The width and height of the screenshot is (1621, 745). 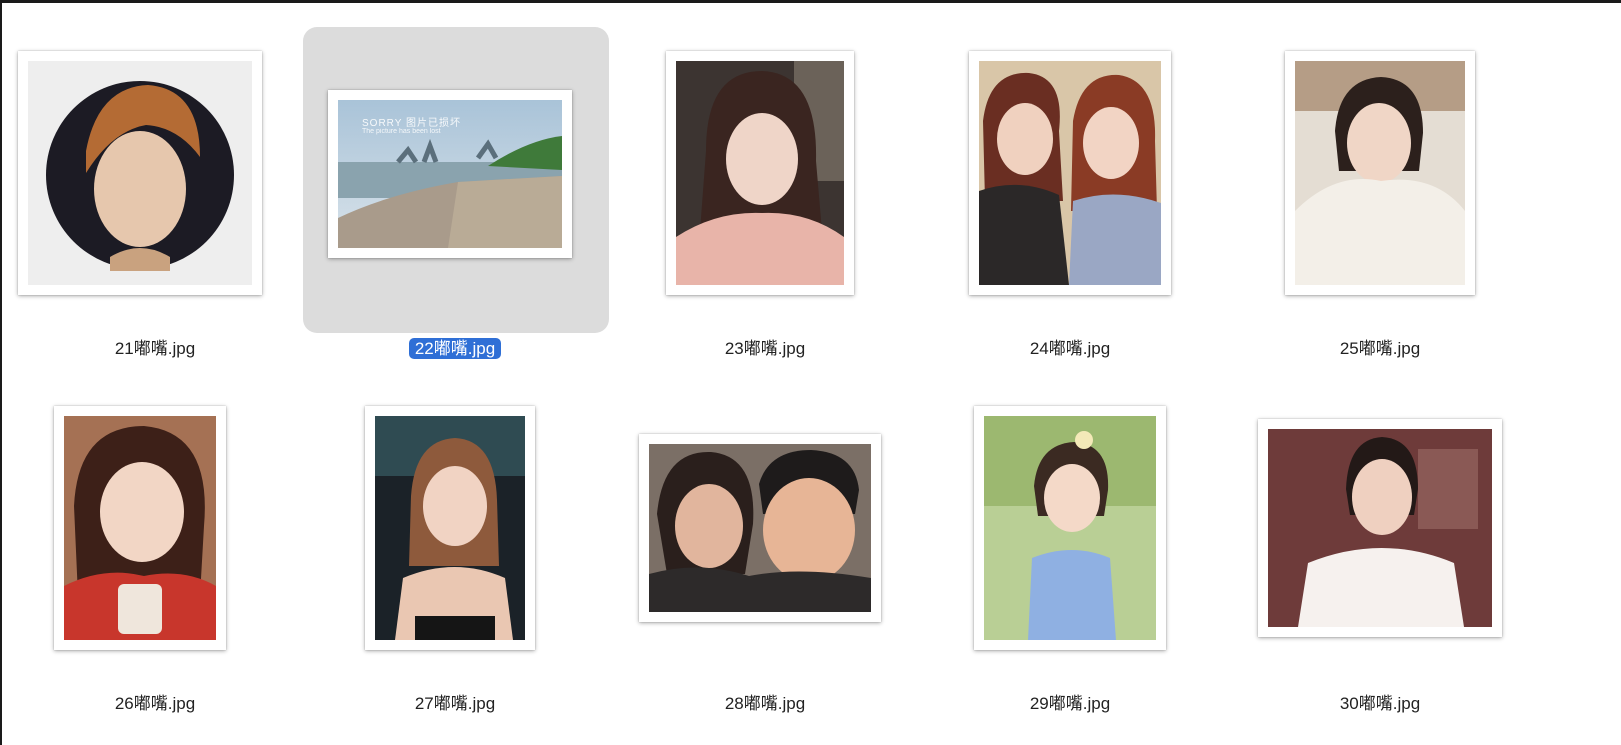 I want to click on broken-image-subtext: The picture has been lost, so click(x=401, y=131).